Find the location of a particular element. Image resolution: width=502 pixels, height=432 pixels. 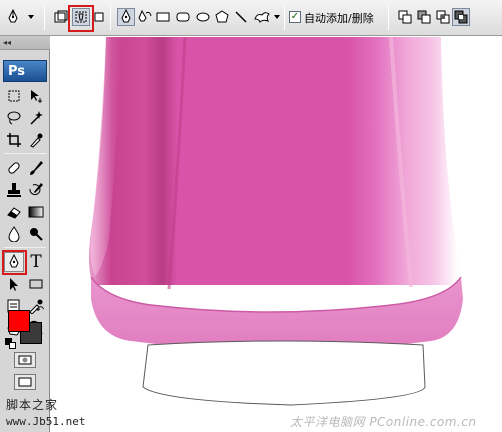

subtract-from-path-icon is located at coordinates (424, 17).